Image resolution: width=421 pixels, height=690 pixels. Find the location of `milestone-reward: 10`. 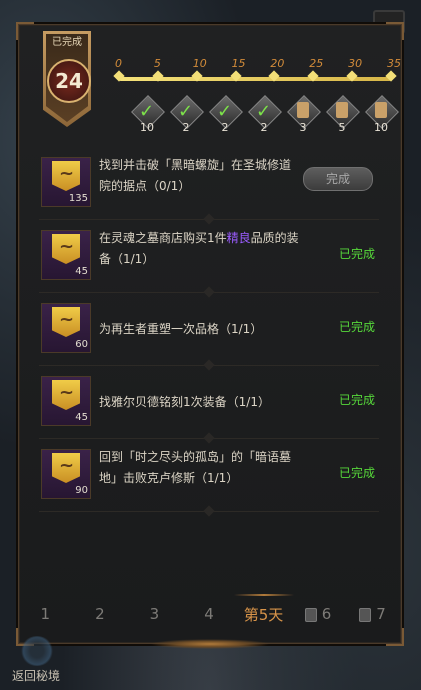

milestone-reward: 10 is located at coordinates (382, 114).